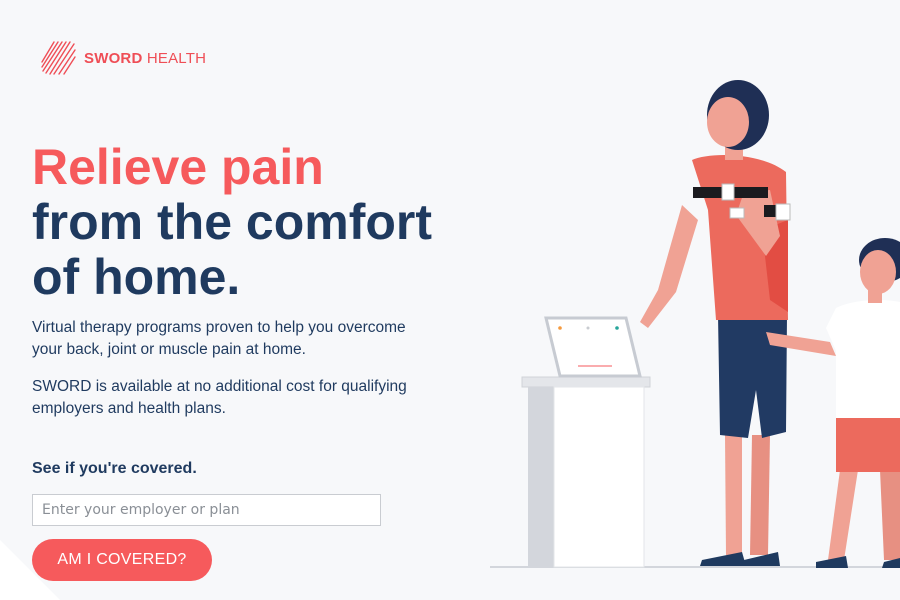  Describe the element at coordinates (715, 323) in the screenshot. I see `woman-figure` at that location.